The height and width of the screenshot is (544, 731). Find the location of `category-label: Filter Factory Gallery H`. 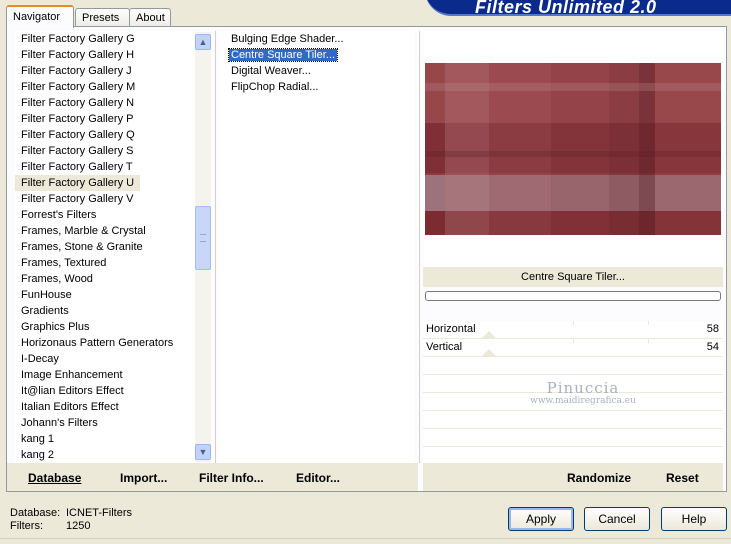

category-label: Filter Factory Gallery H is located at coordinates (78, 55).